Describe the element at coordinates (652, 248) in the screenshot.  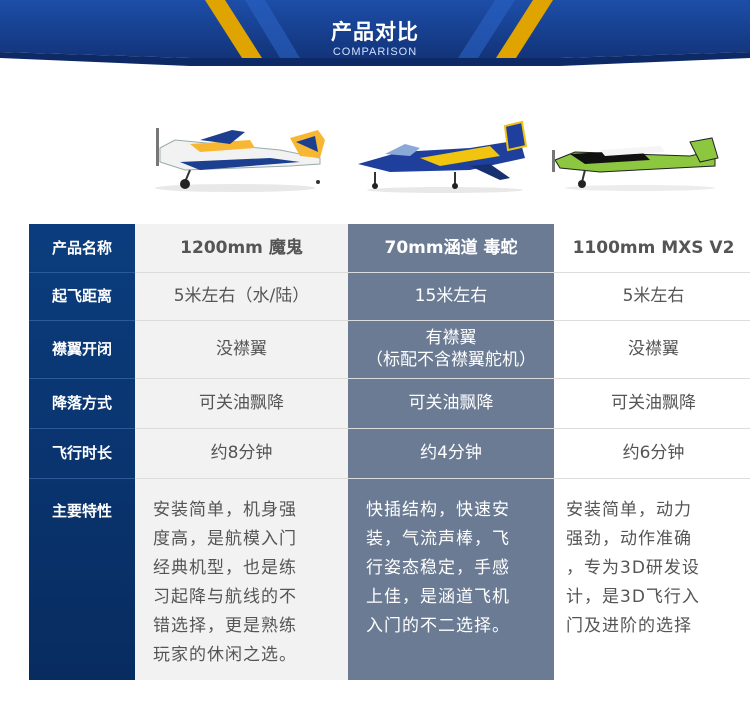
I see `product-name-3: 1100mm MXS V2` at that location.